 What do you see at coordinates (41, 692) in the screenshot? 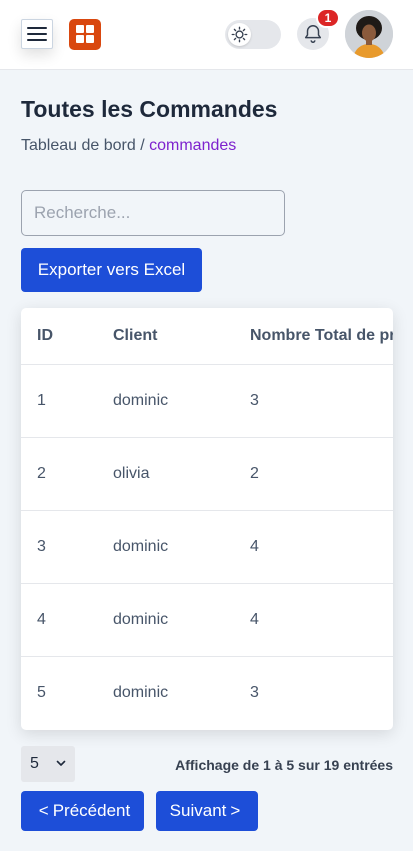
I see `cell-id: 5` at bounding box center [41, 692].